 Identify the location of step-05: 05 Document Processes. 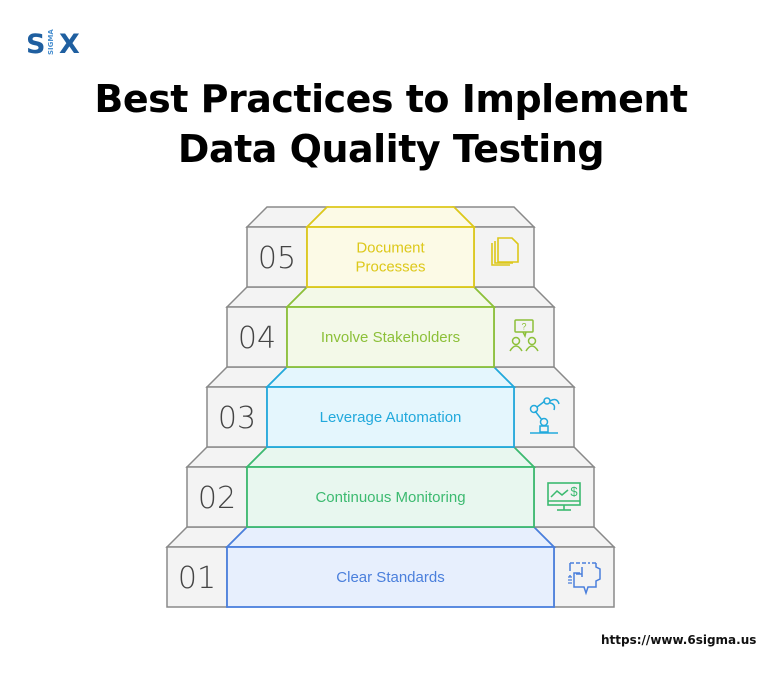
(390, 247).